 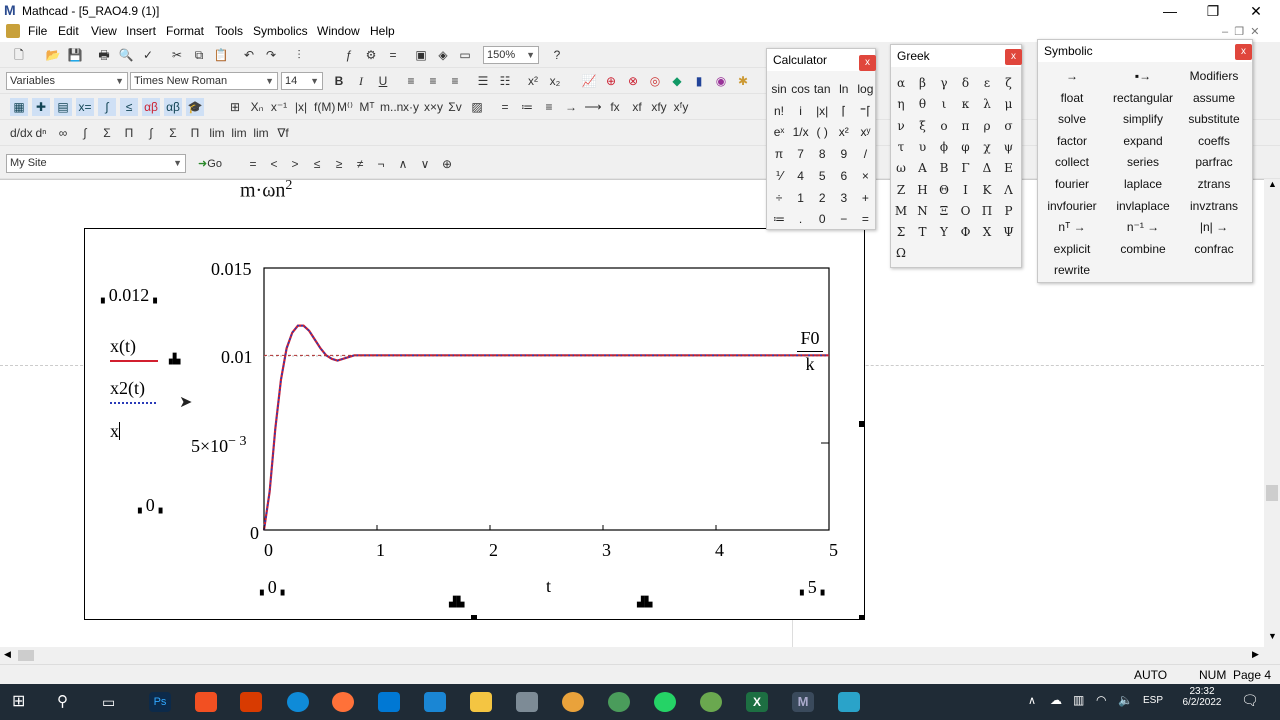 I want to click on scroll-right-icon: ▶, so click(x=1255, y=654).